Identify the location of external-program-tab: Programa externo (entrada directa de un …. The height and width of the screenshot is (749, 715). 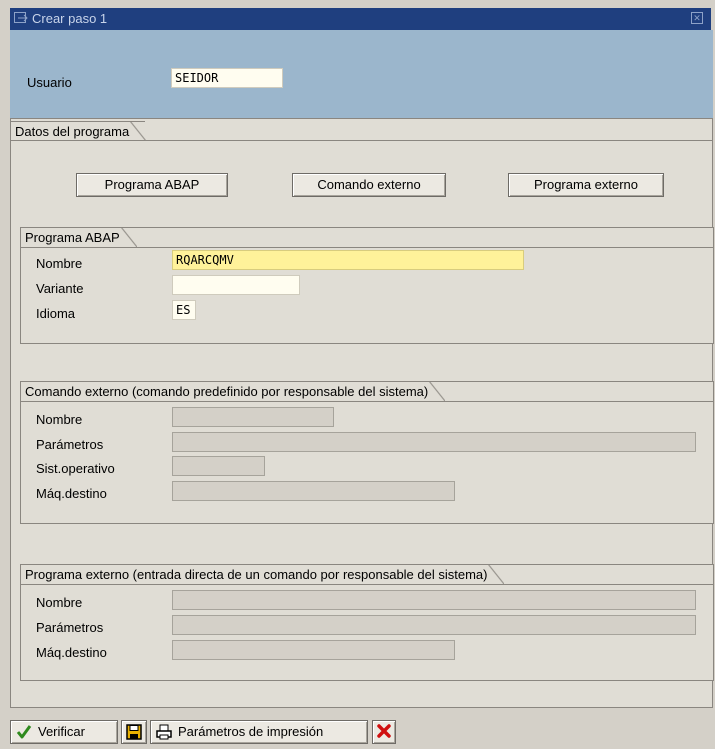
(262, 574).